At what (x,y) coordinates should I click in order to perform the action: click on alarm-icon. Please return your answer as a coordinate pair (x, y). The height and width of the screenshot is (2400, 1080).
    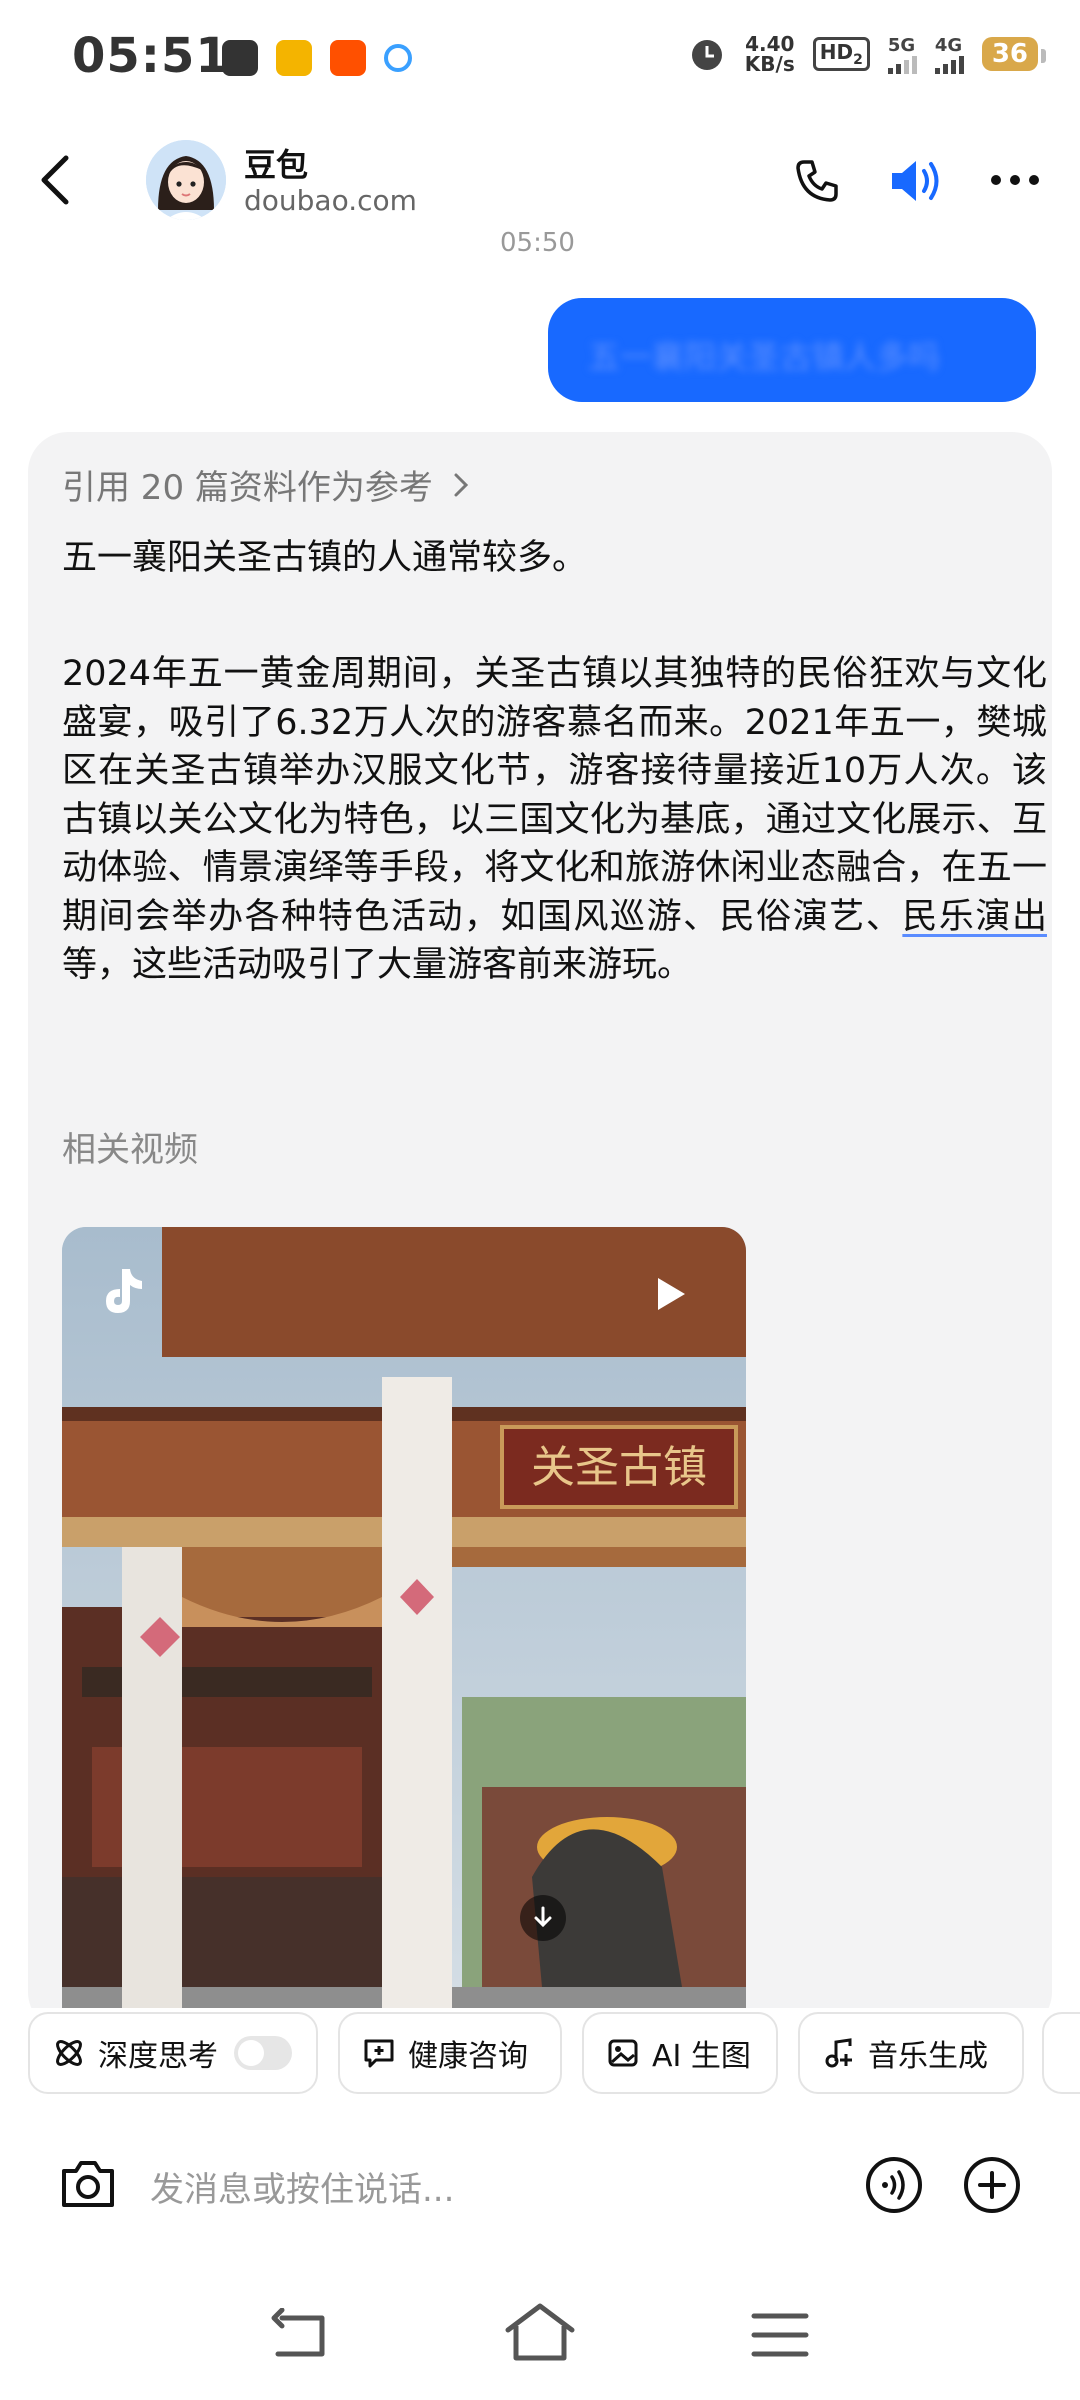
    Looking at the image, I should click on (706, 55).